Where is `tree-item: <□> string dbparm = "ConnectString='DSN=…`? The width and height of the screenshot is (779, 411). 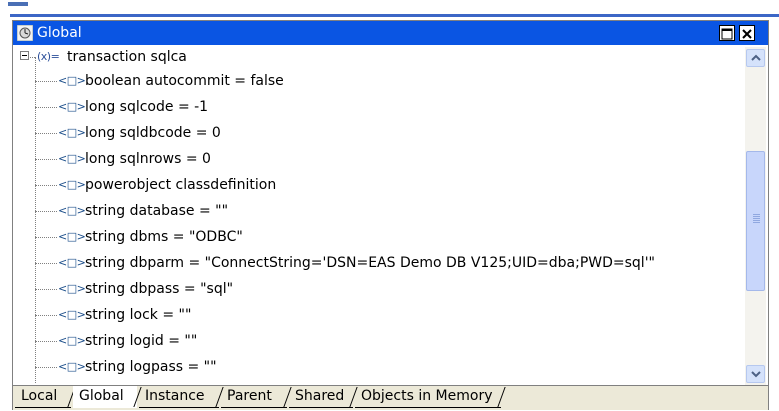
tree-item: <□> string dbparm = "ConnectString='DSN=… is located at coordinates (363, 263).